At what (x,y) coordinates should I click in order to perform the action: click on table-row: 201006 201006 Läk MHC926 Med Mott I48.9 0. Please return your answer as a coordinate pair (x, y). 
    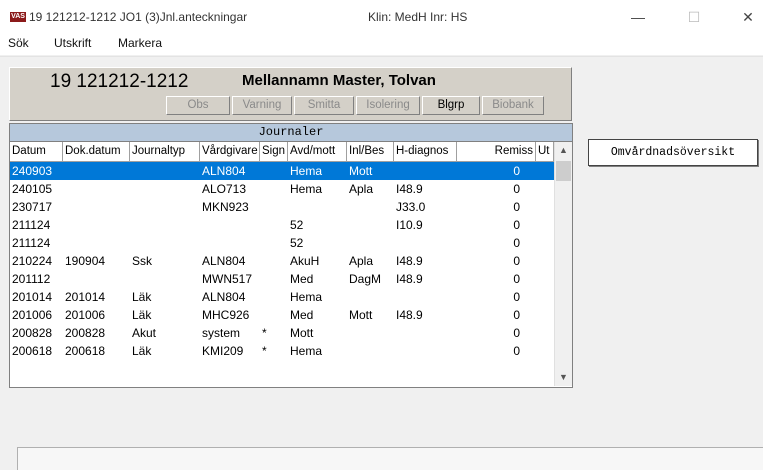
    Looking at the image, I should click on (282, 315).